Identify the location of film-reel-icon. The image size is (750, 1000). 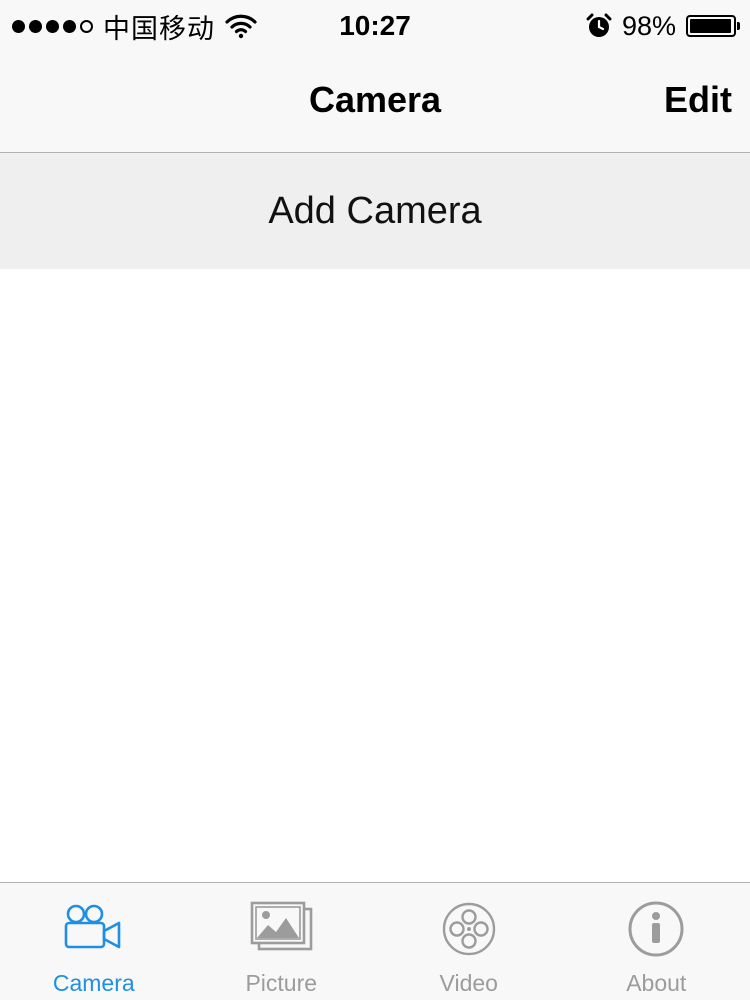
(468, 929).